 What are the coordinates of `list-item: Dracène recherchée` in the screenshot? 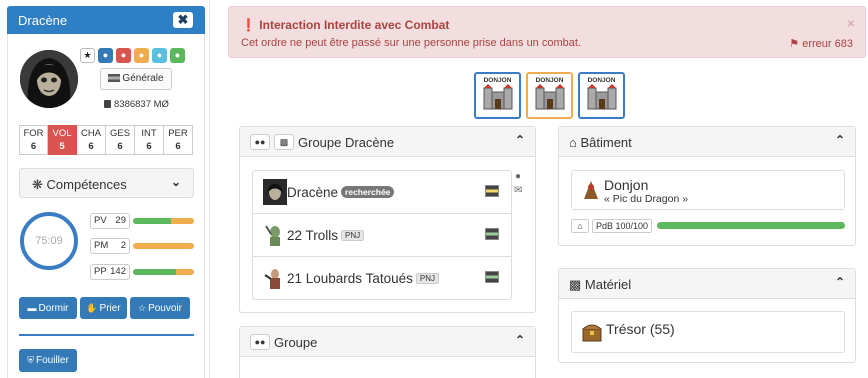 It's located at (382, 192).